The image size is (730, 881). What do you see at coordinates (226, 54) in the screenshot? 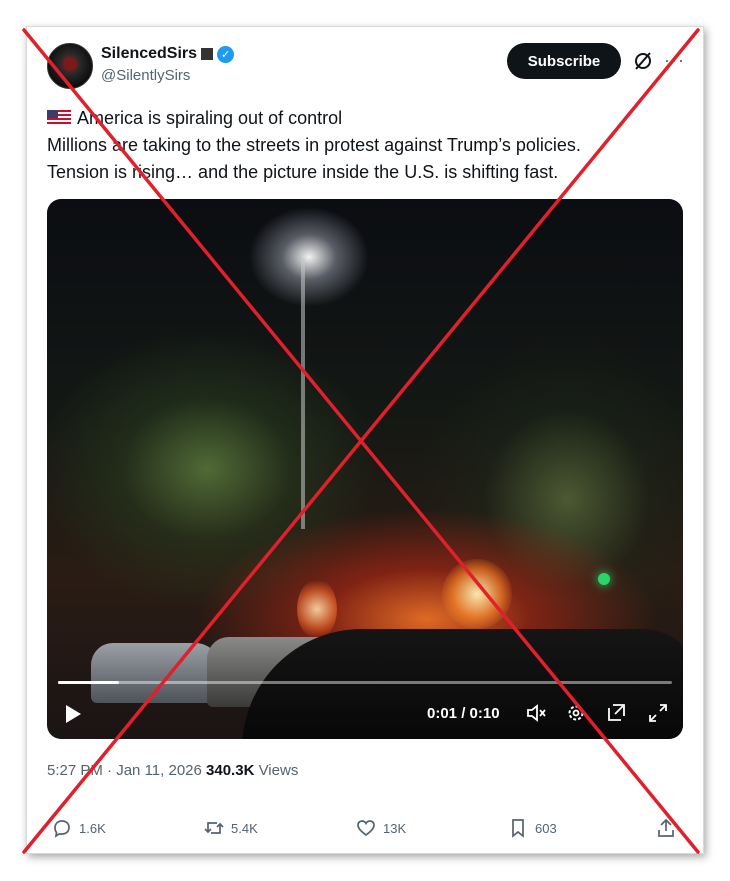
I see `verified-badge-icon: ✓` at bounding box center [226, 54].